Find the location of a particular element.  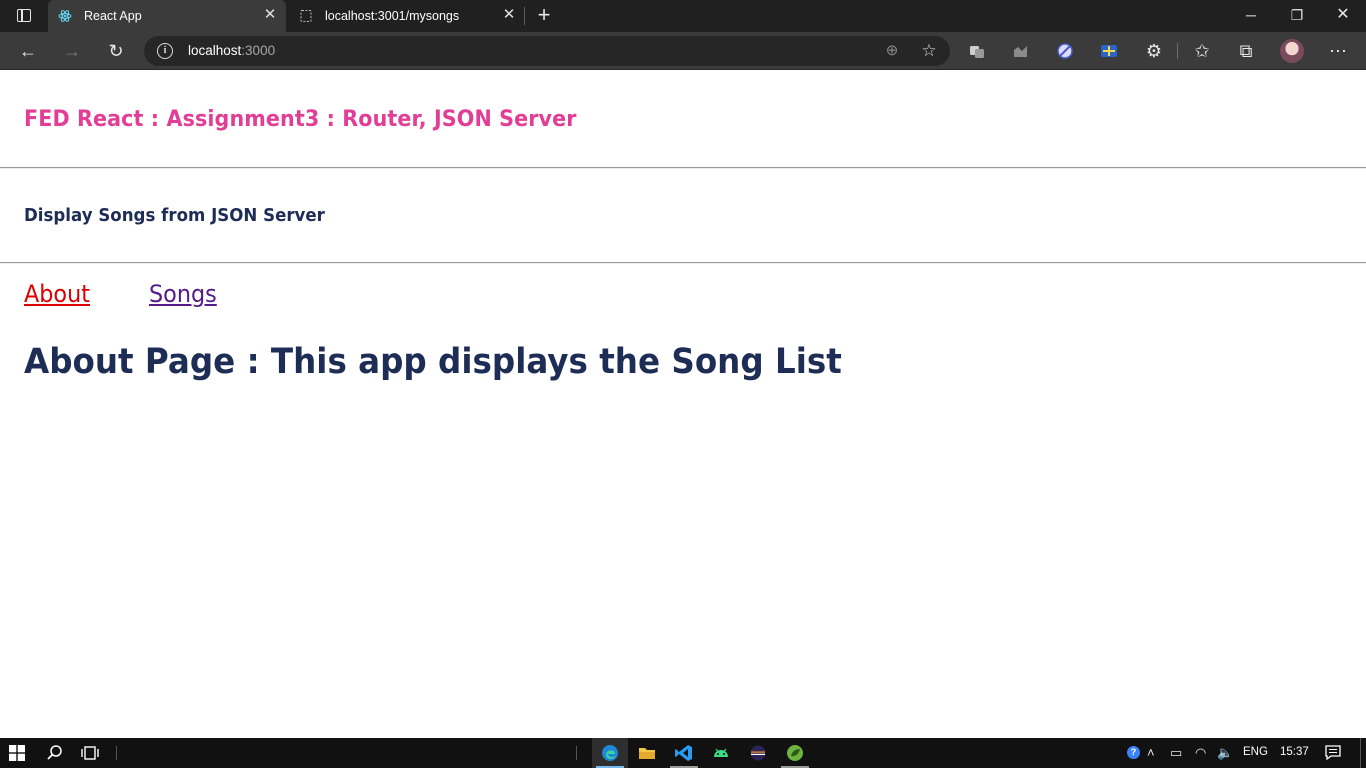

extension-tracker-icon is located at coordinates (977, 51).